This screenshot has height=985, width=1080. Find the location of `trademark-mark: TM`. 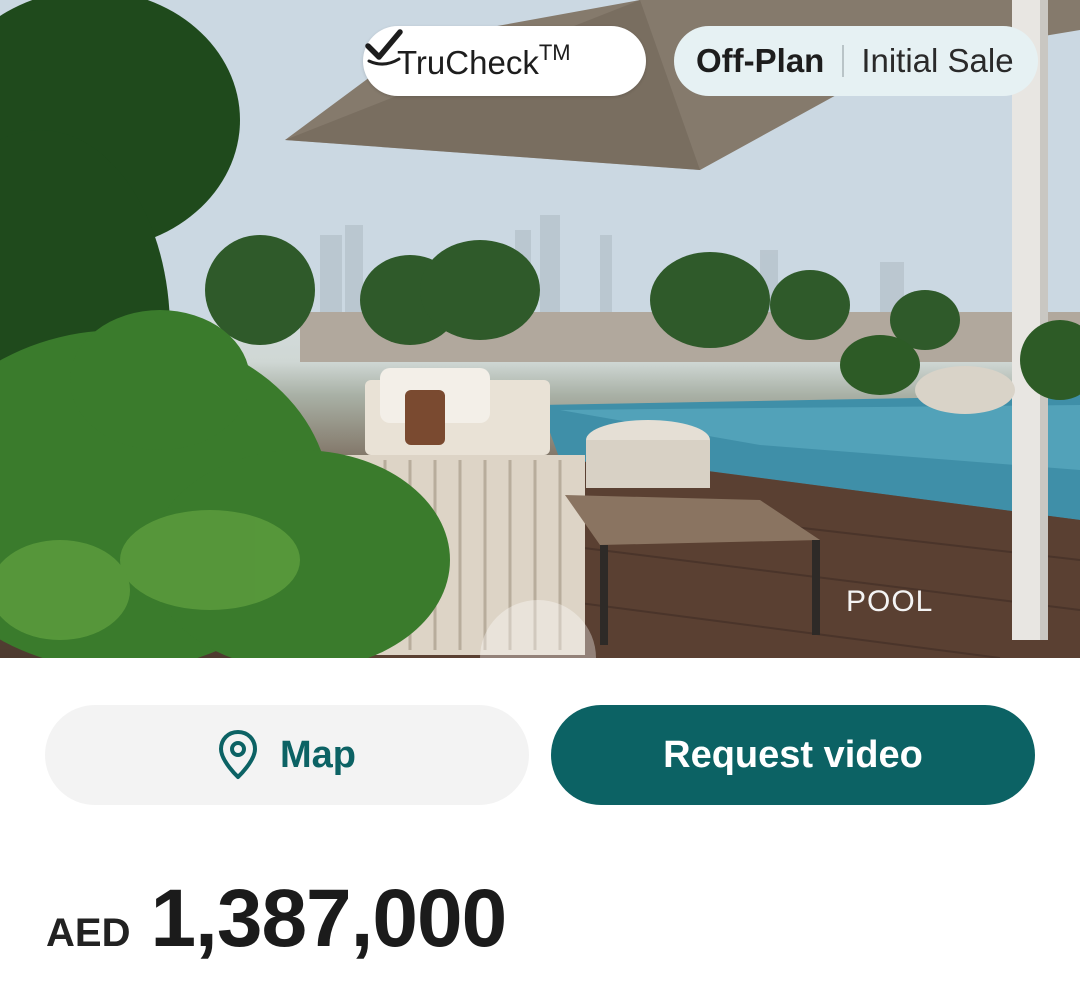

trademark-mark: TM is located at coordinates (554, 52).